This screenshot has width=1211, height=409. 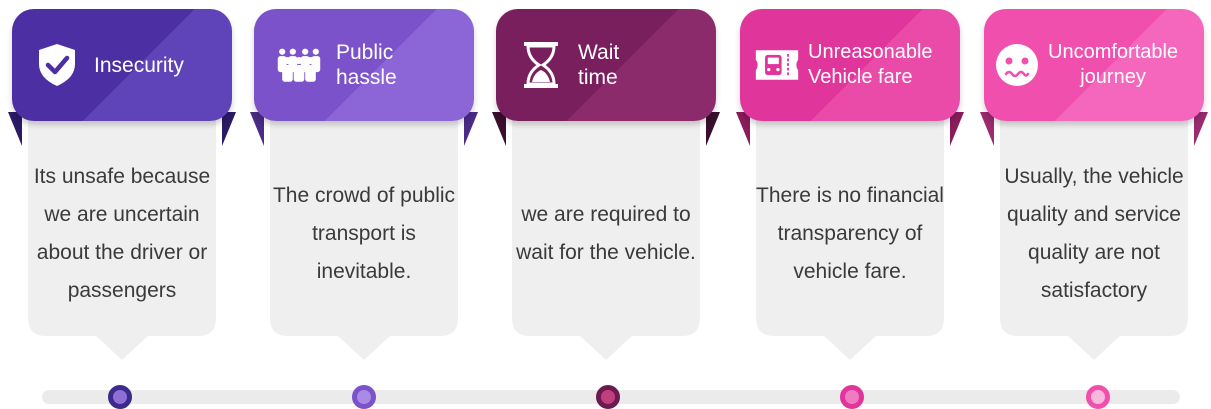 I want to click on step-title: Insecurity, so click(x=139, y=65).